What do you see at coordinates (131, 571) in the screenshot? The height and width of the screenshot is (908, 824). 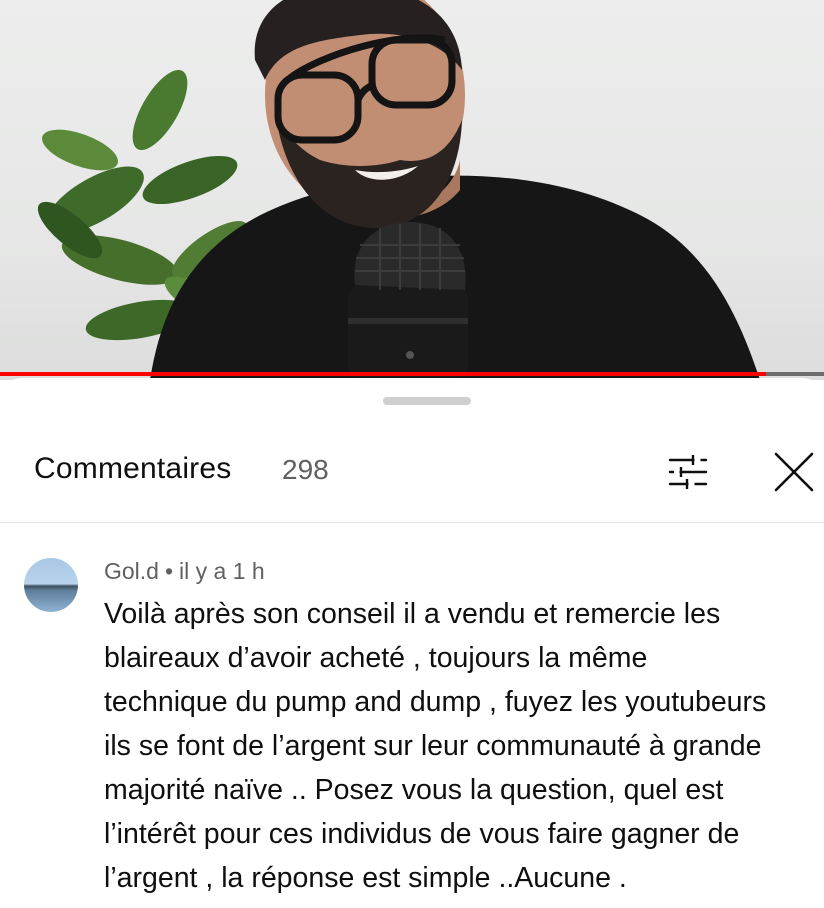 I see `comment-author: Gol.d` at bounding box center [131, 571].